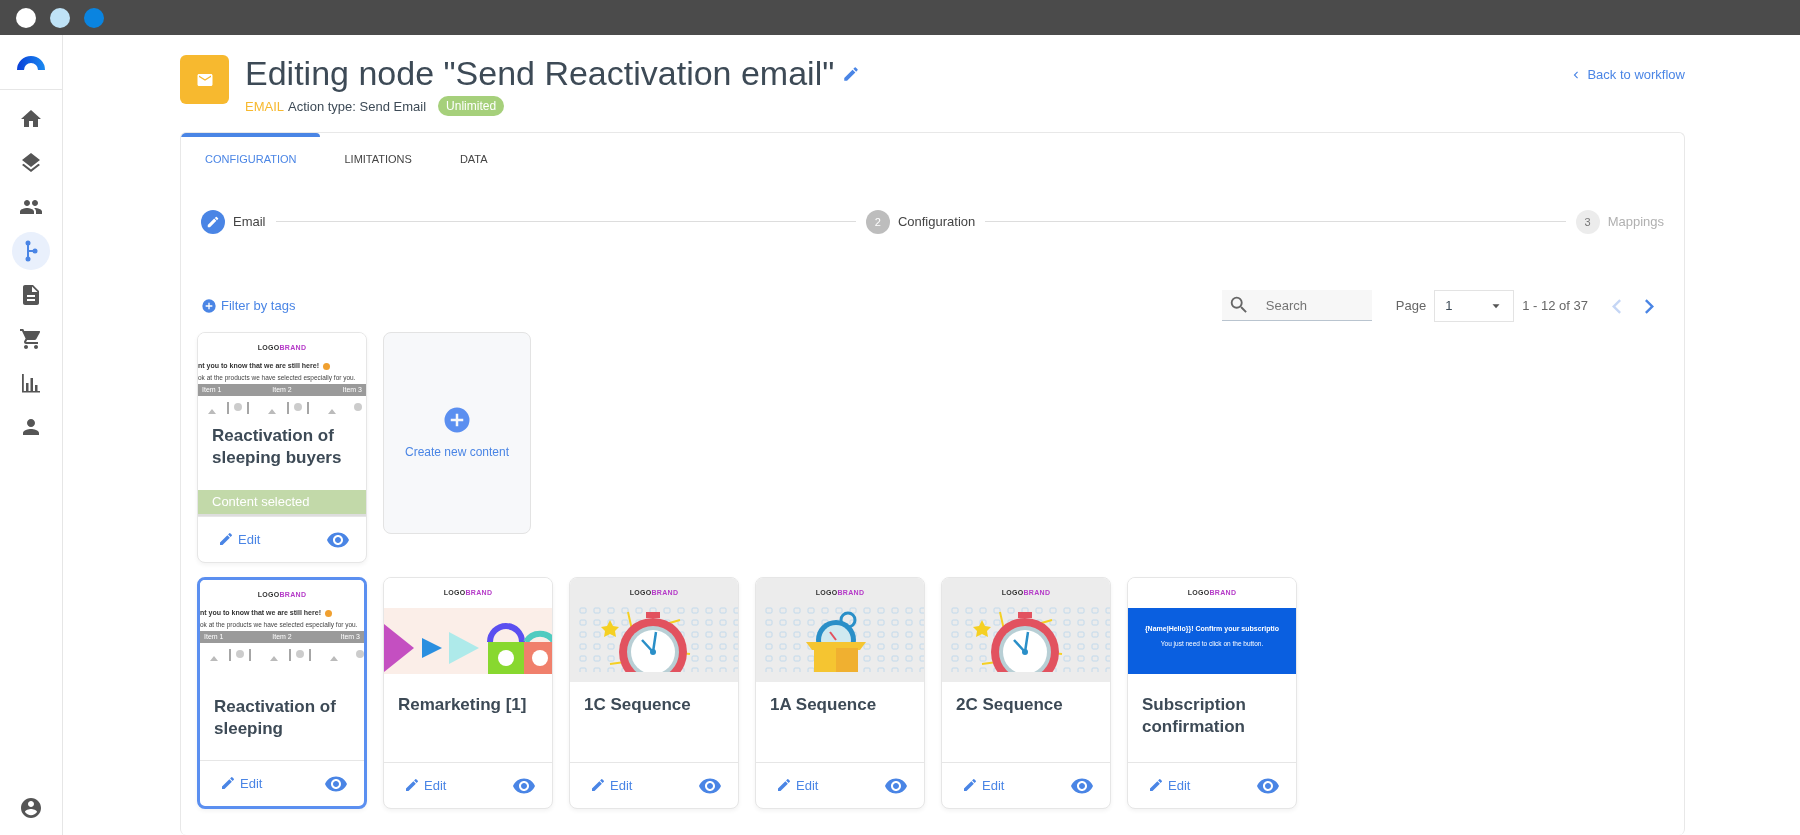 Image resolution: width=1800 pixels, height=835 pixels. Describe the element at coordinates (1616, 307) in the screenshot. I see `chevron-left-icon` at that location.